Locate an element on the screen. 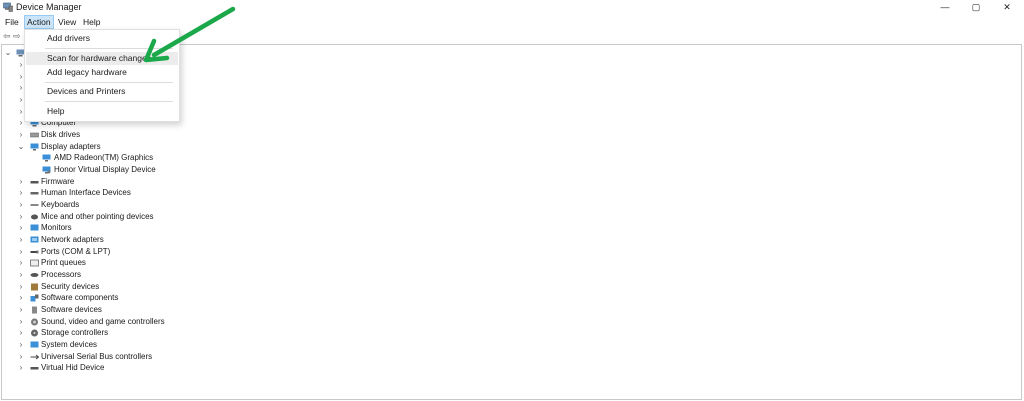 This screenshot has width=1024, height=401. tree-item-honor-virtual-display: Honor Virtual Display Device is located at coordinates (167, 170).